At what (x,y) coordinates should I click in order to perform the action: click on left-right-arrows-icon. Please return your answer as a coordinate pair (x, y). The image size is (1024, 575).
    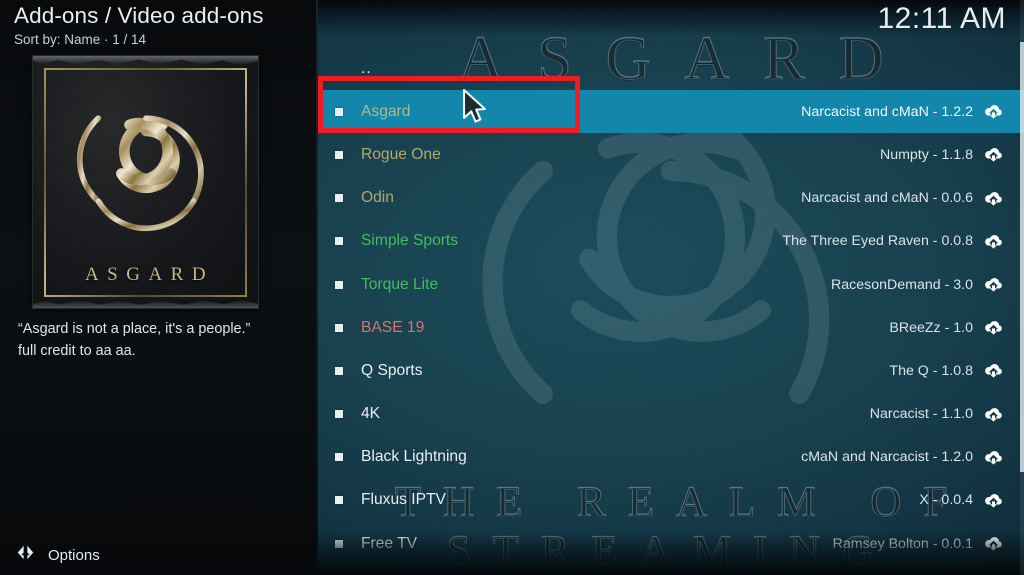
    Looking at the image, I should click on (25, 555).